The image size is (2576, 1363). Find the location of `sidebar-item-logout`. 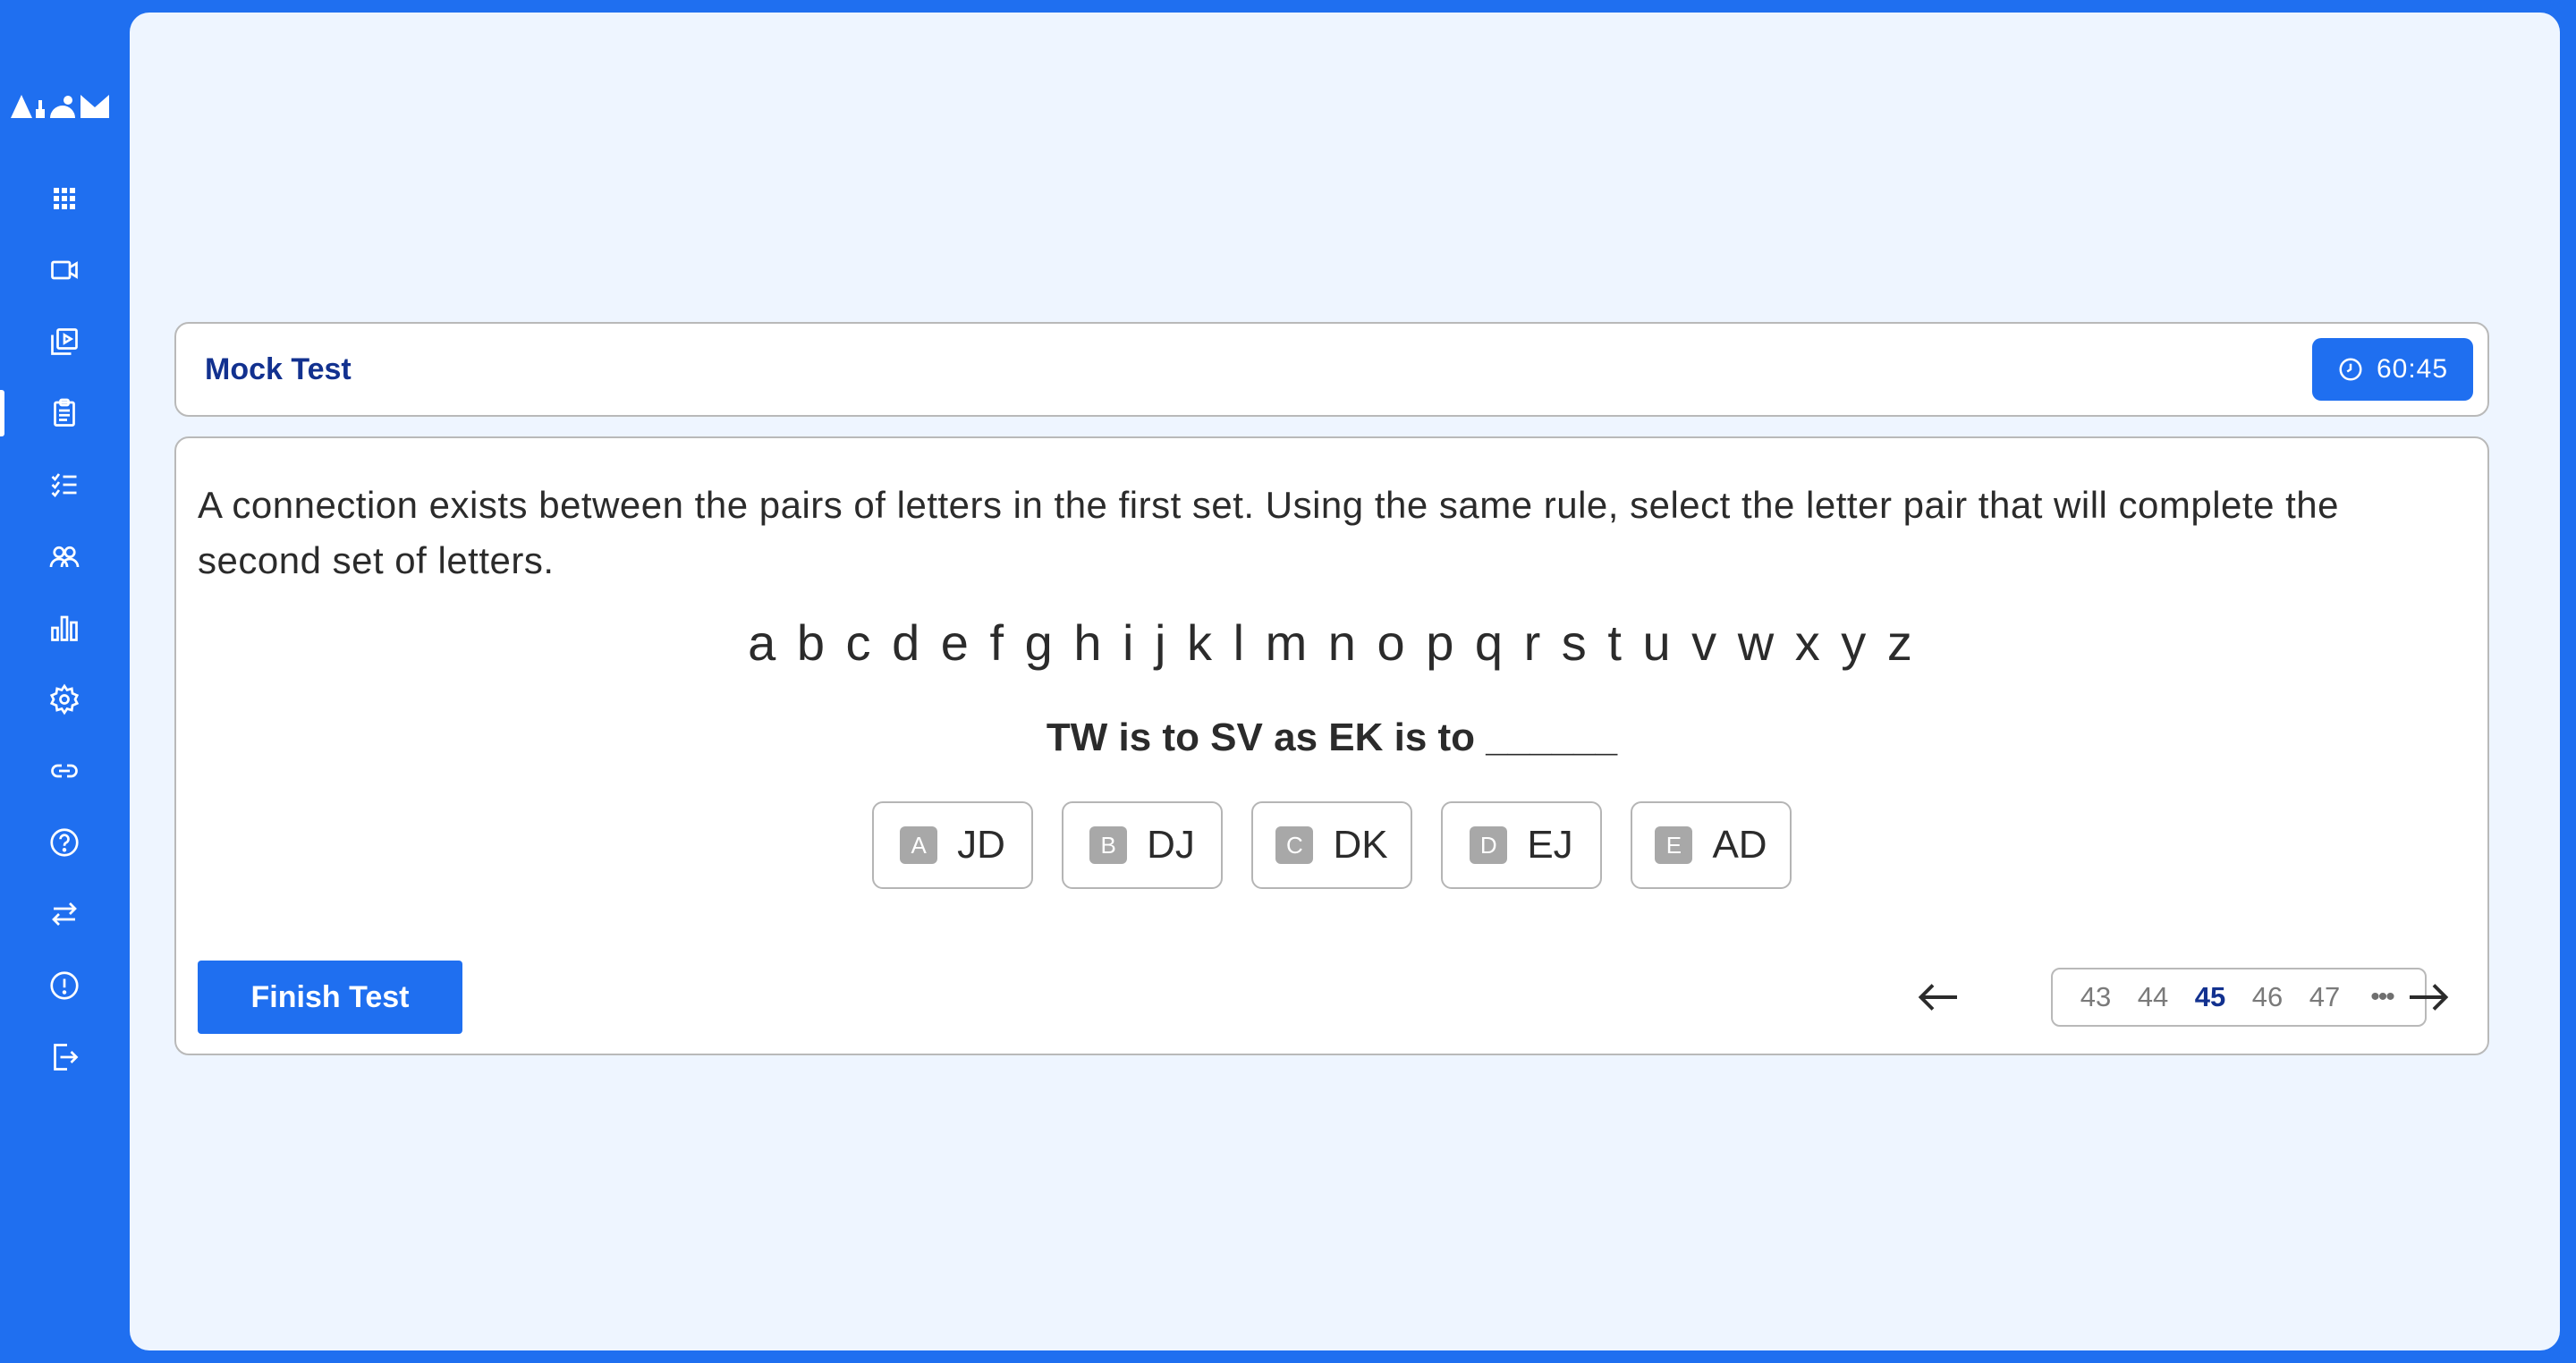

sidebar-item-logout is located at coordinates (64, 1058).